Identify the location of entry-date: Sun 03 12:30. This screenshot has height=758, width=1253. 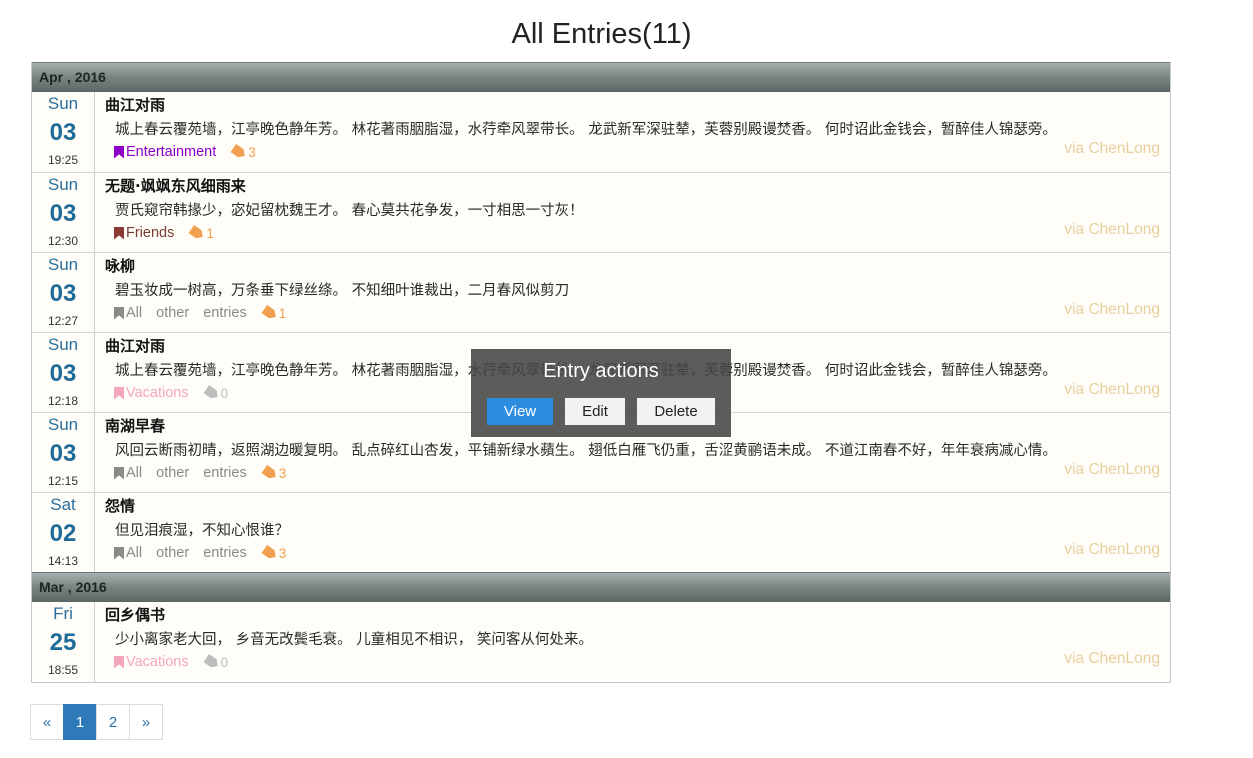
(63, 212).